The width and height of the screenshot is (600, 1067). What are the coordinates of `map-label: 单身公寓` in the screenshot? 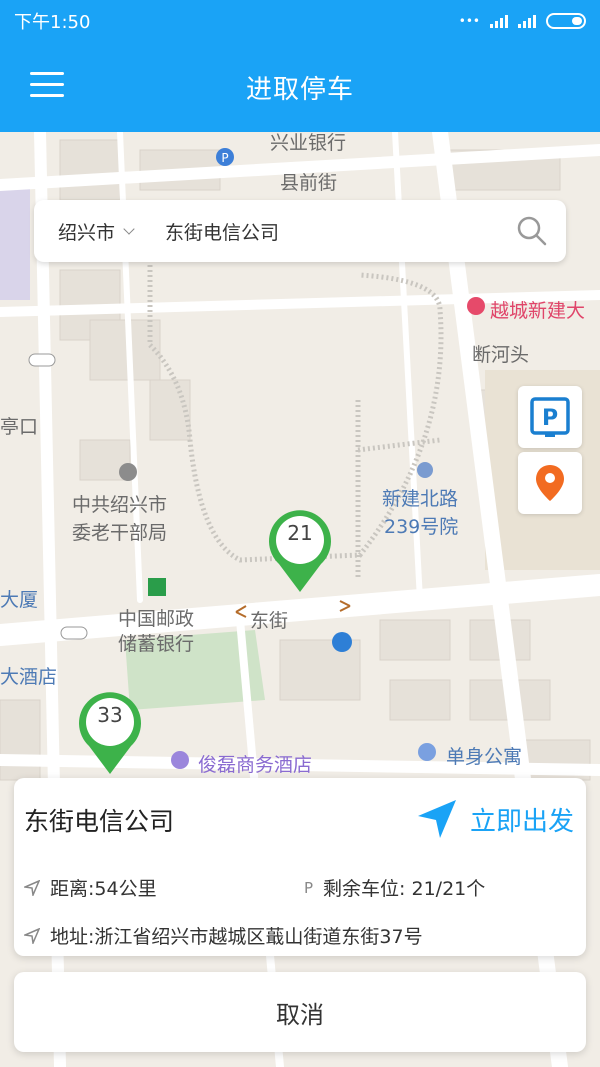 It's located at (484, 757).